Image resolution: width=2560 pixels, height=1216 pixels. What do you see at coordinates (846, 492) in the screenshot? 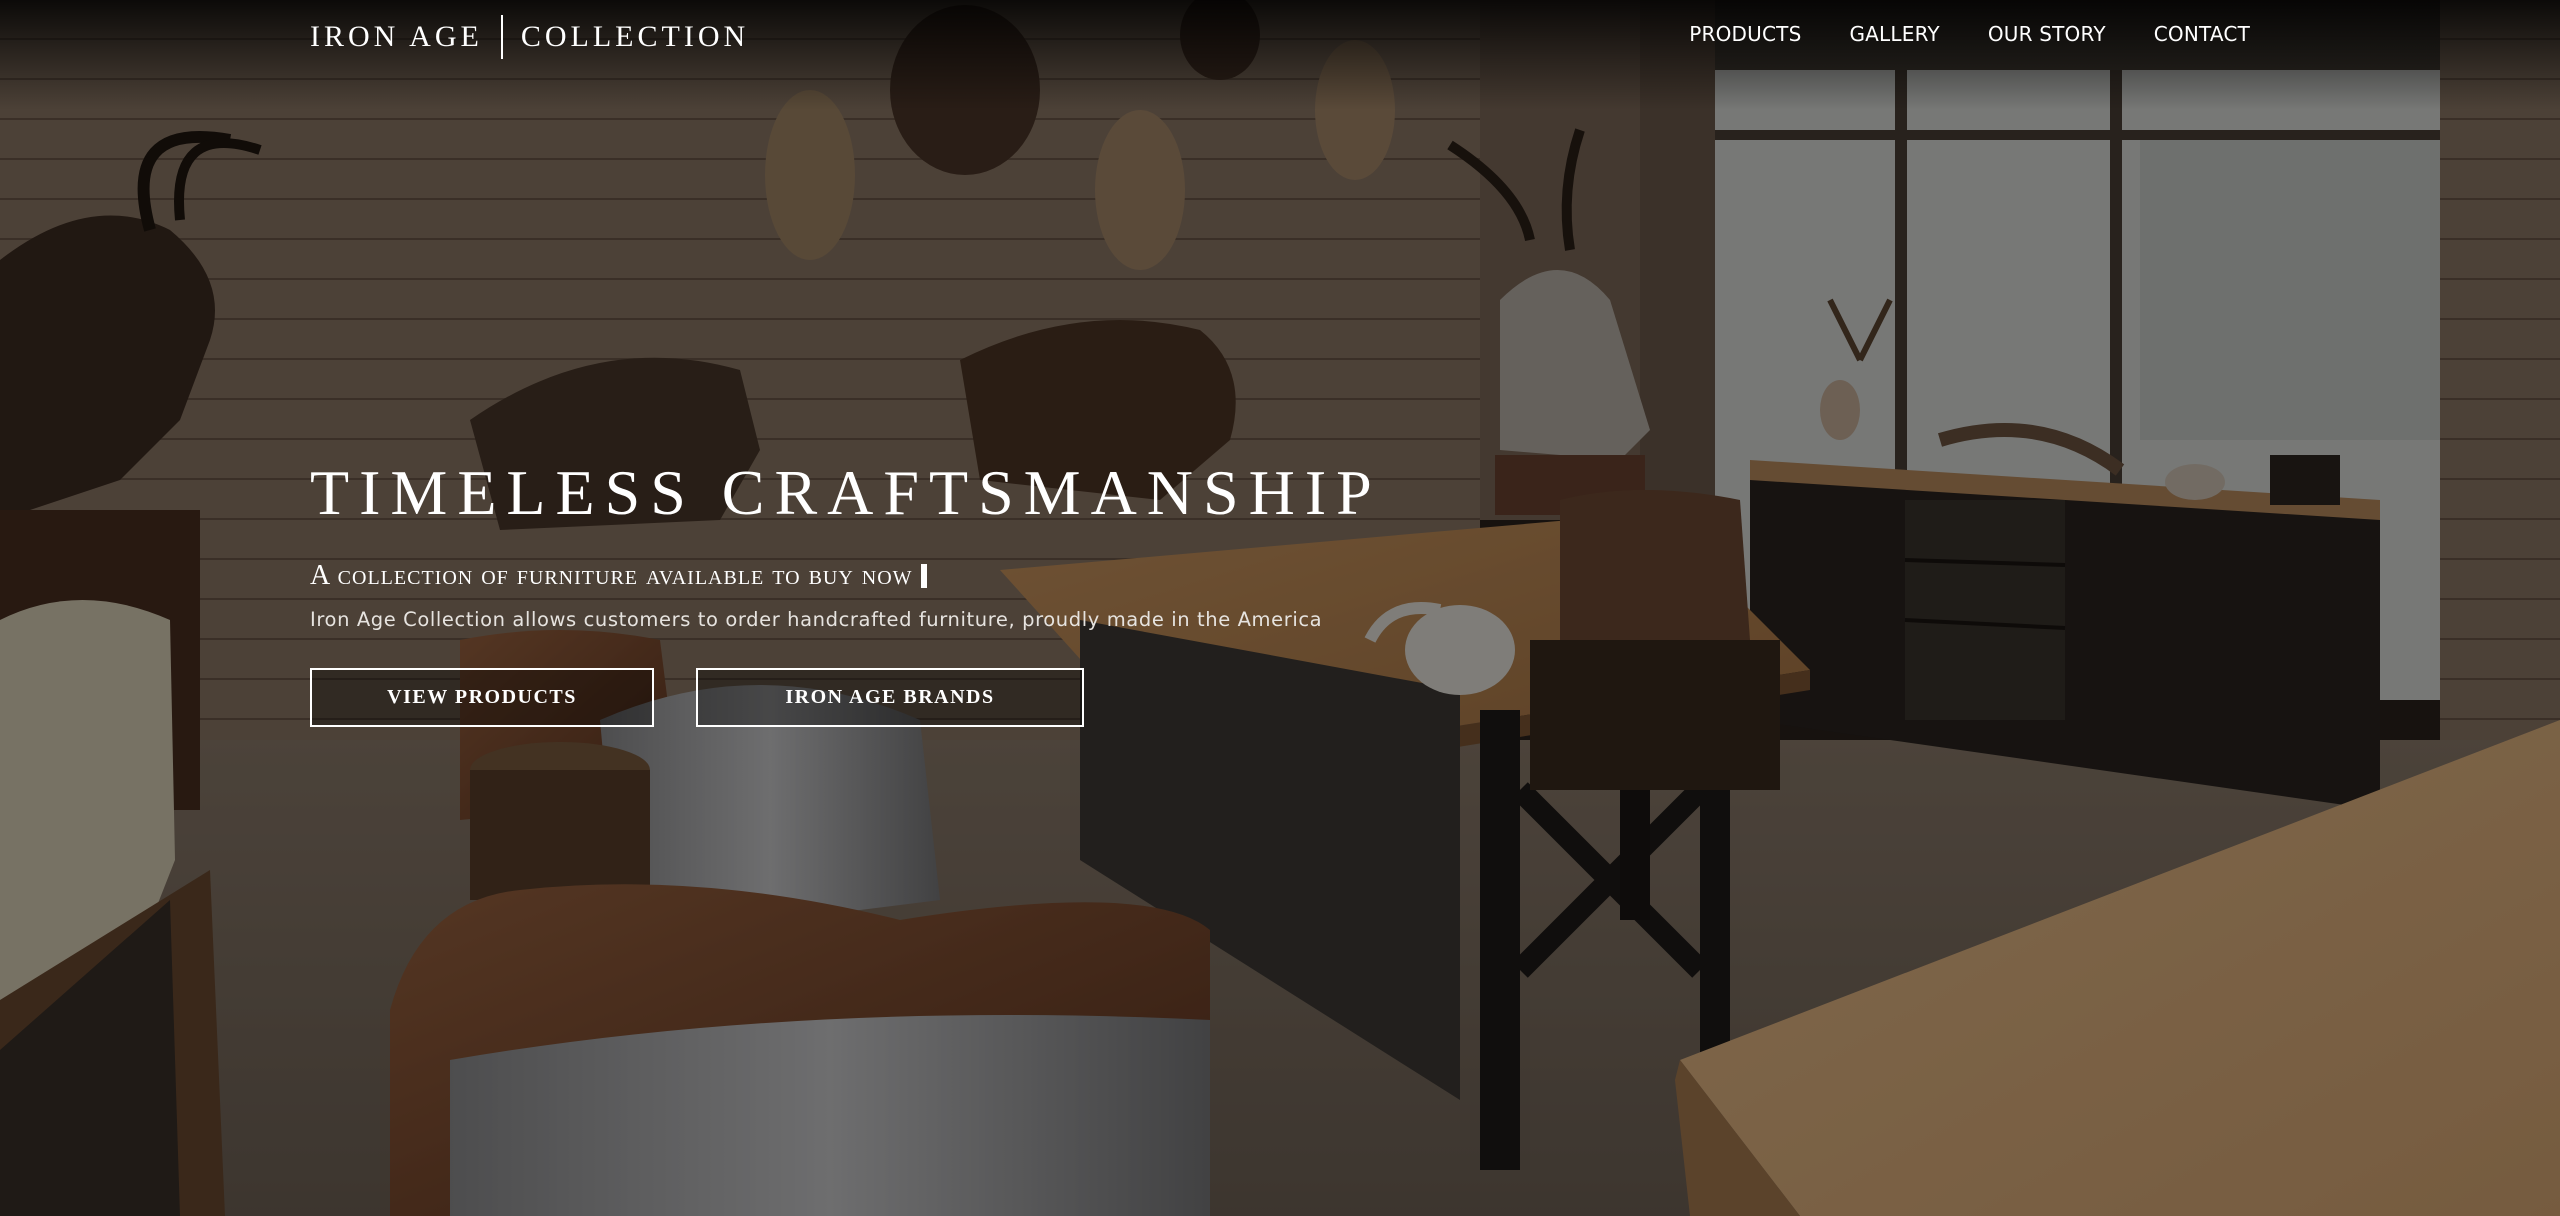
I see `hero-title: TIMELESS CRAFTSMANSHIP` at bounding box center [846, 492].